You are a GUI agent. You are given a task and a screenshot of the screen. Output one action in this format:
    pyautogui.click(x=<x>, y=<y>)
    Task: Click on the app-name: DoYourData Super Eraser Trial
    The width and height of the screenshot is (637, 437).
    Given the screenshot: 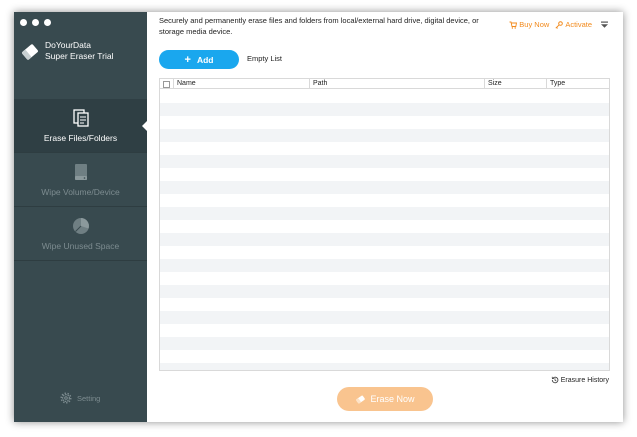 What is the action you would take?
    pyautogui.click(x=79, y=51)
    